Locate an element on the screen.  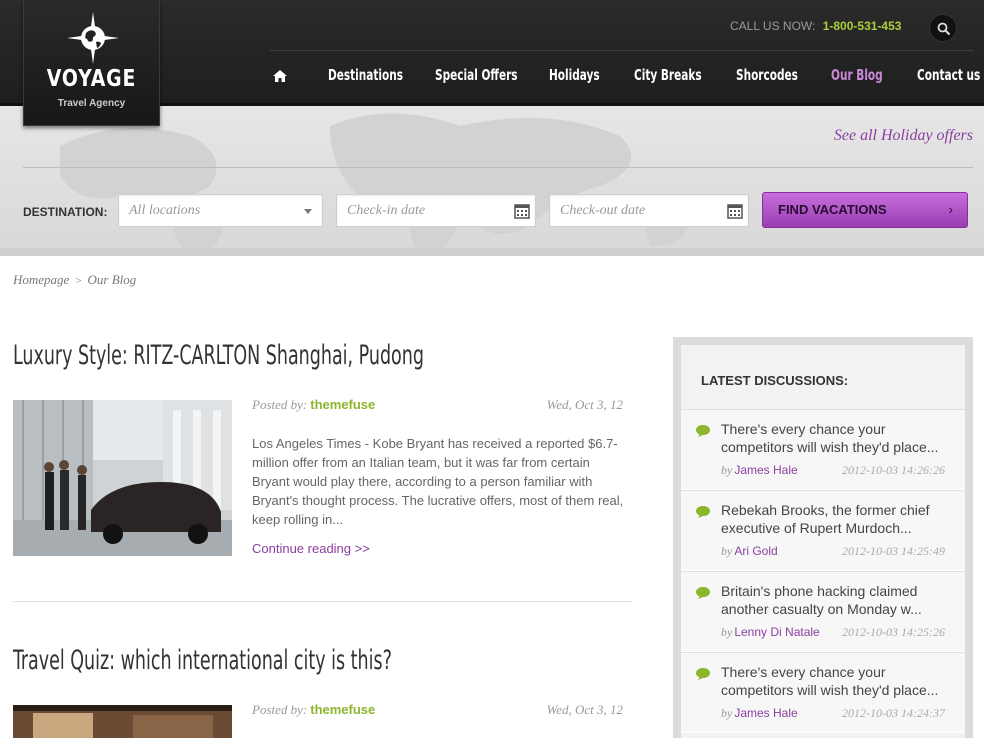
site-logo: VOYAGE Travel Agency is located at coordinates (91, 63).